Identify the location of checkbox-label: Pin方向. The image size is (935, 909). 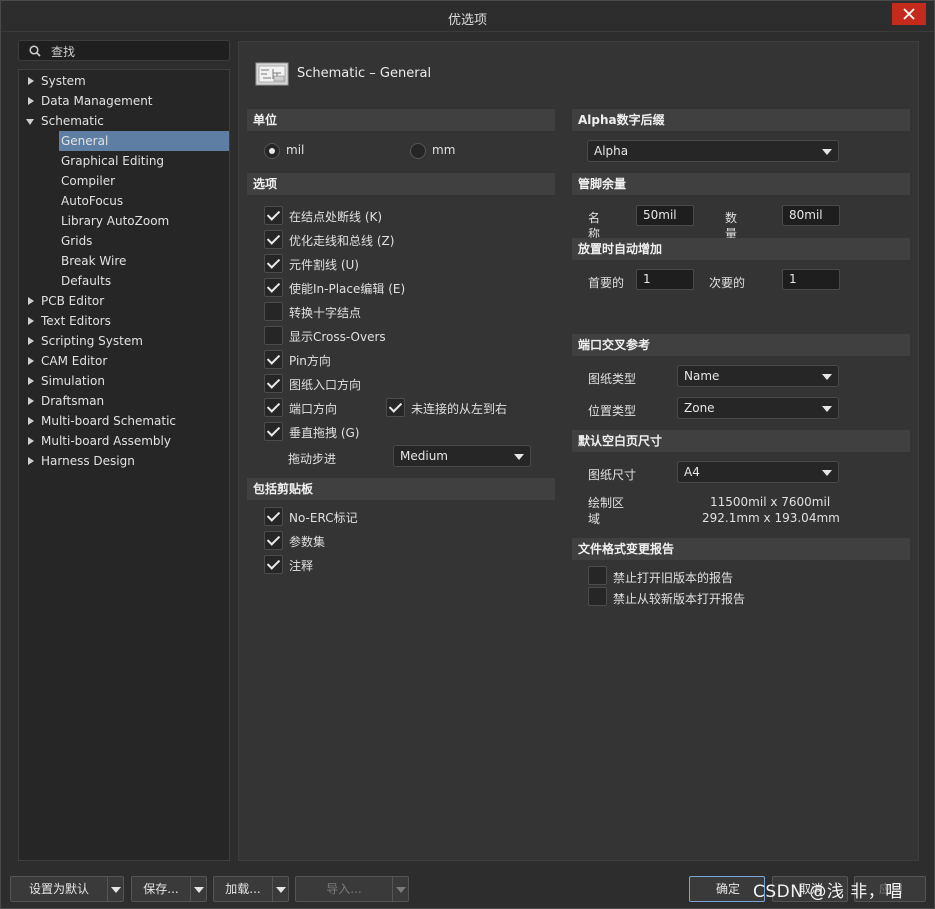
(310, 361).